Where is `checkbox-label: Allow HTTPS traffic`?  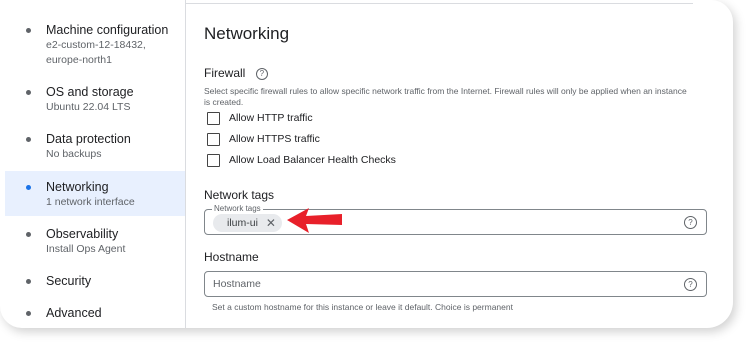 checkbox-label: Allow HTTPS traffic is located at coordinates (274, 139).